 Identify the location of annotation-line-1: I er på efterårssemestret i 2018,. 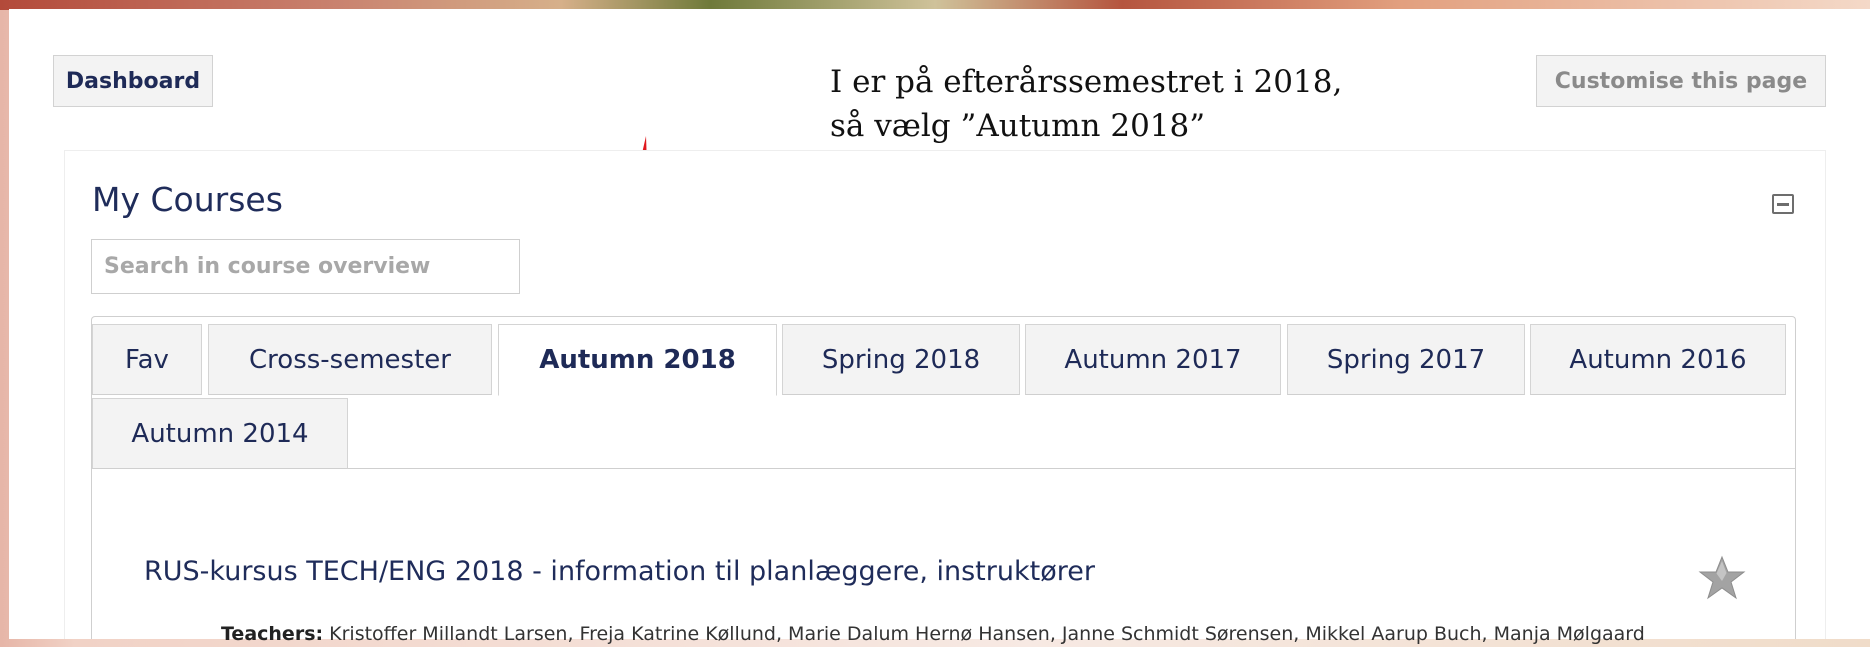
(1086, 82).